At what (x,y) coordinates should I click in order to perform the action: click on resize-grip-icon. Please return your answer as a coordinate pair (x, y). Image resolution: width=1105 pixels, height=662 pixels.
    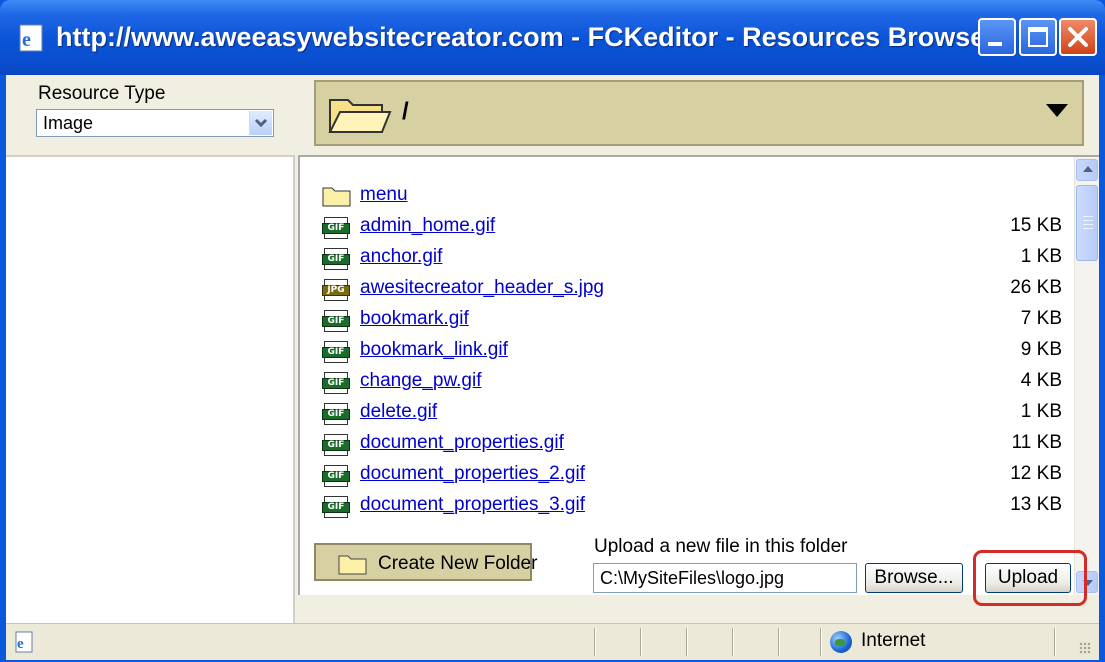
    Looking at the image, I should click on (1085, 648).